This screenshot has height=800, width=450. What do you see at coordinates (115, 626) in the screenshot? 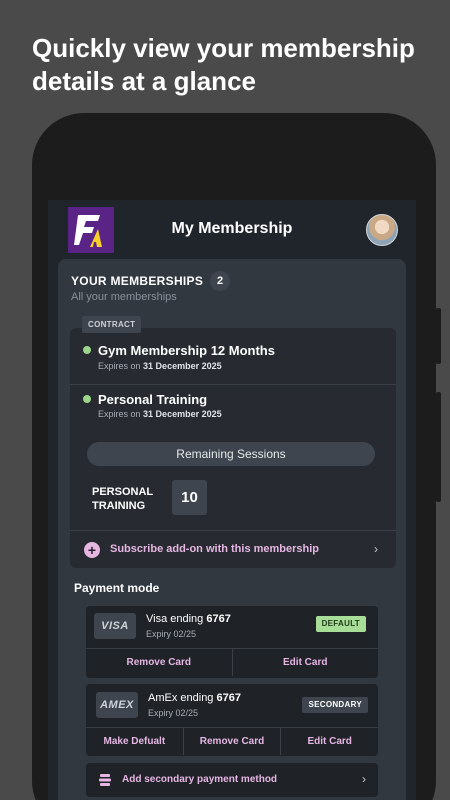
I see `visa-logo-icon: VISA` at bounding box center [115, 626].